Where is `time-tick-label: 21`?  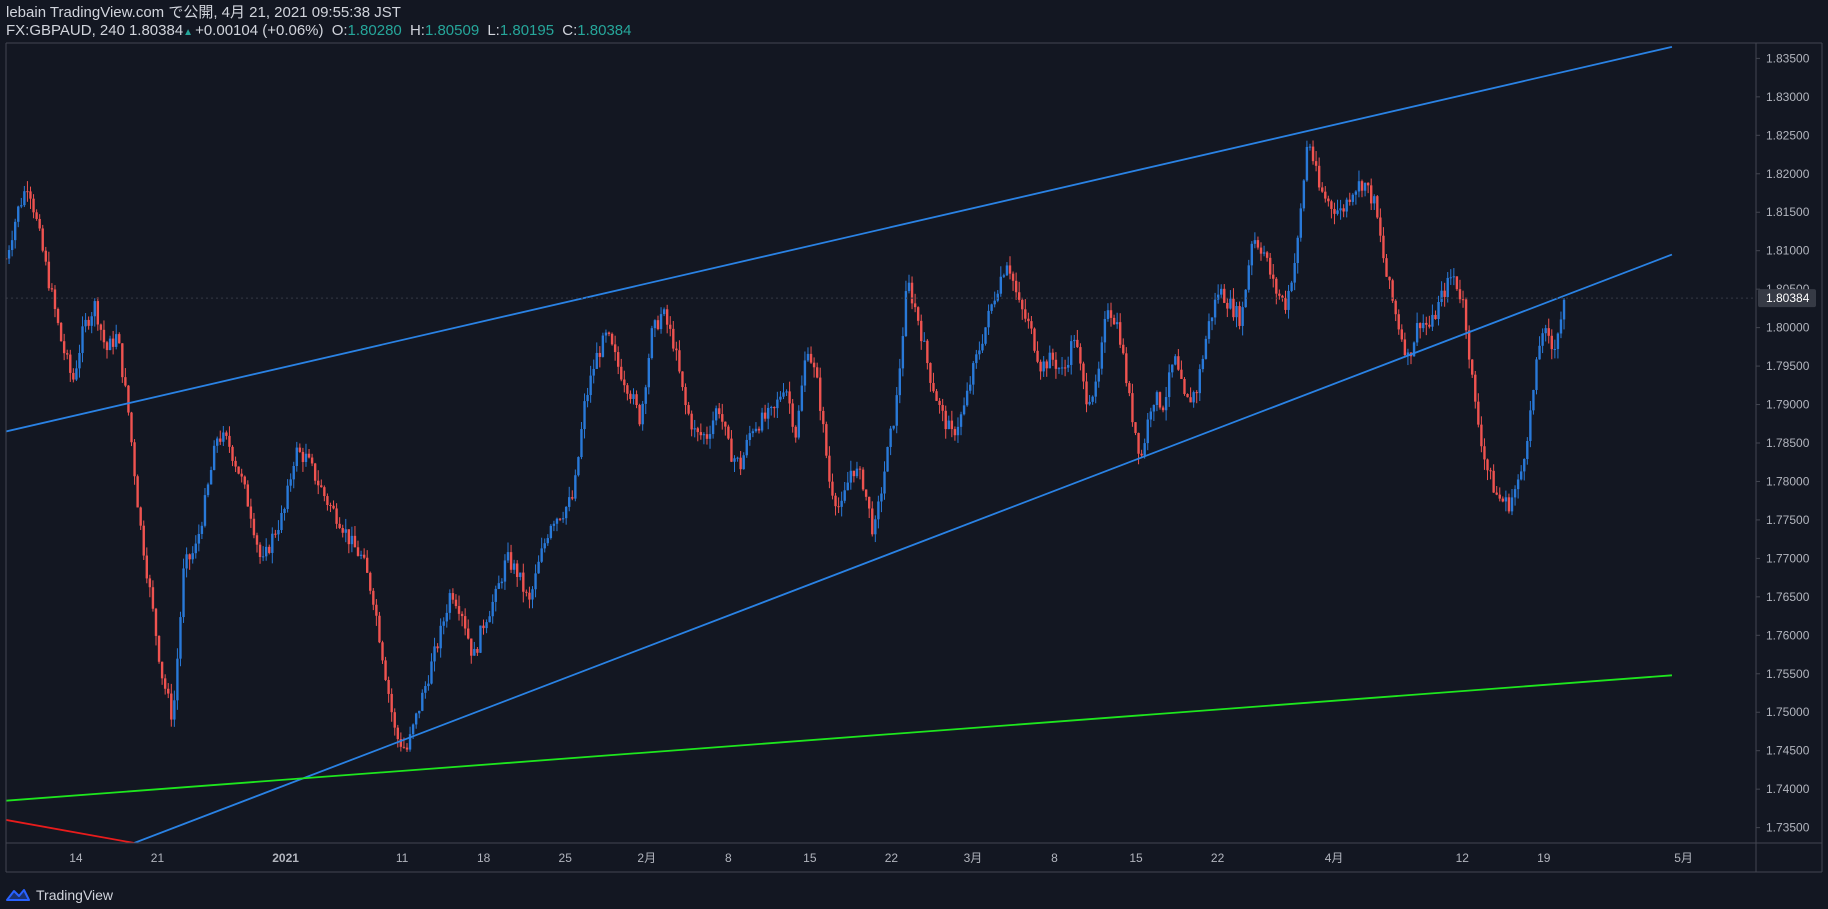
time-tick-label: 21 is located at coordinates (158, 858).